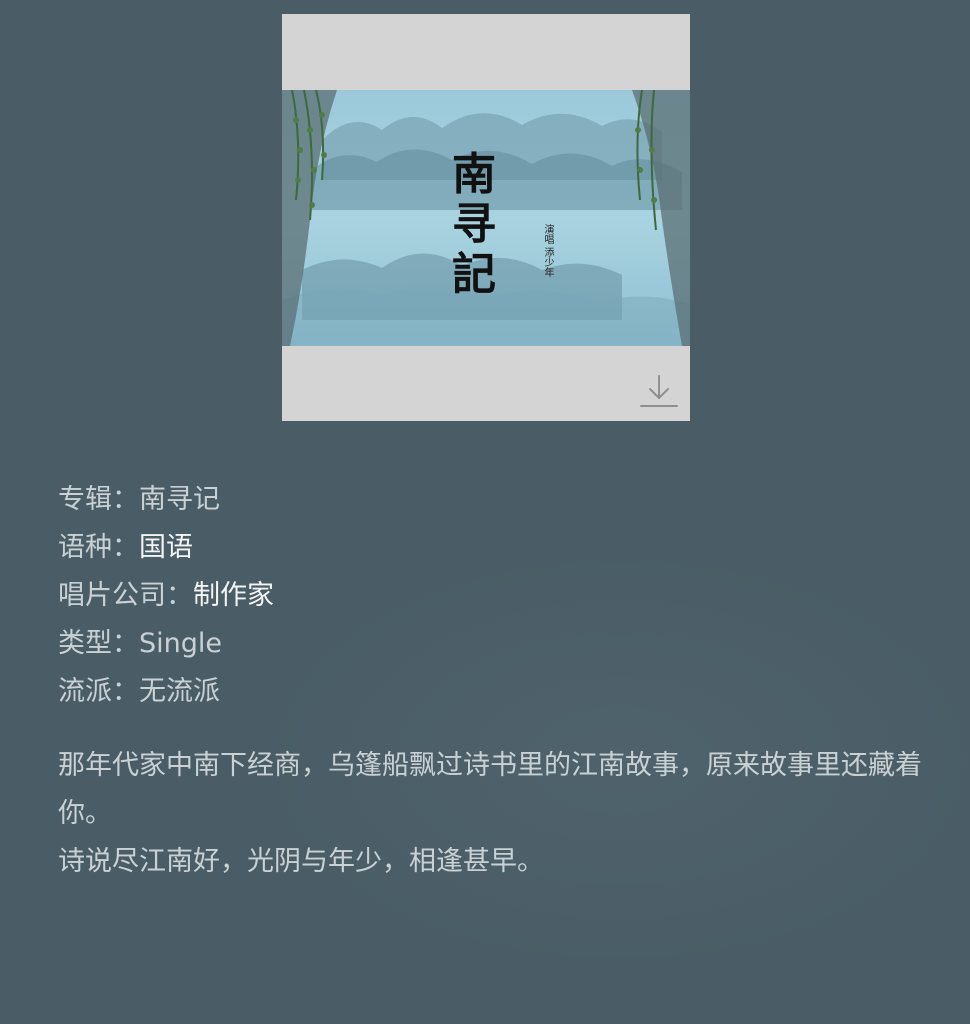  Describe the element at coordinates (233, 595) in the screenshot. I see `record-label-value: 制作家` at that location.